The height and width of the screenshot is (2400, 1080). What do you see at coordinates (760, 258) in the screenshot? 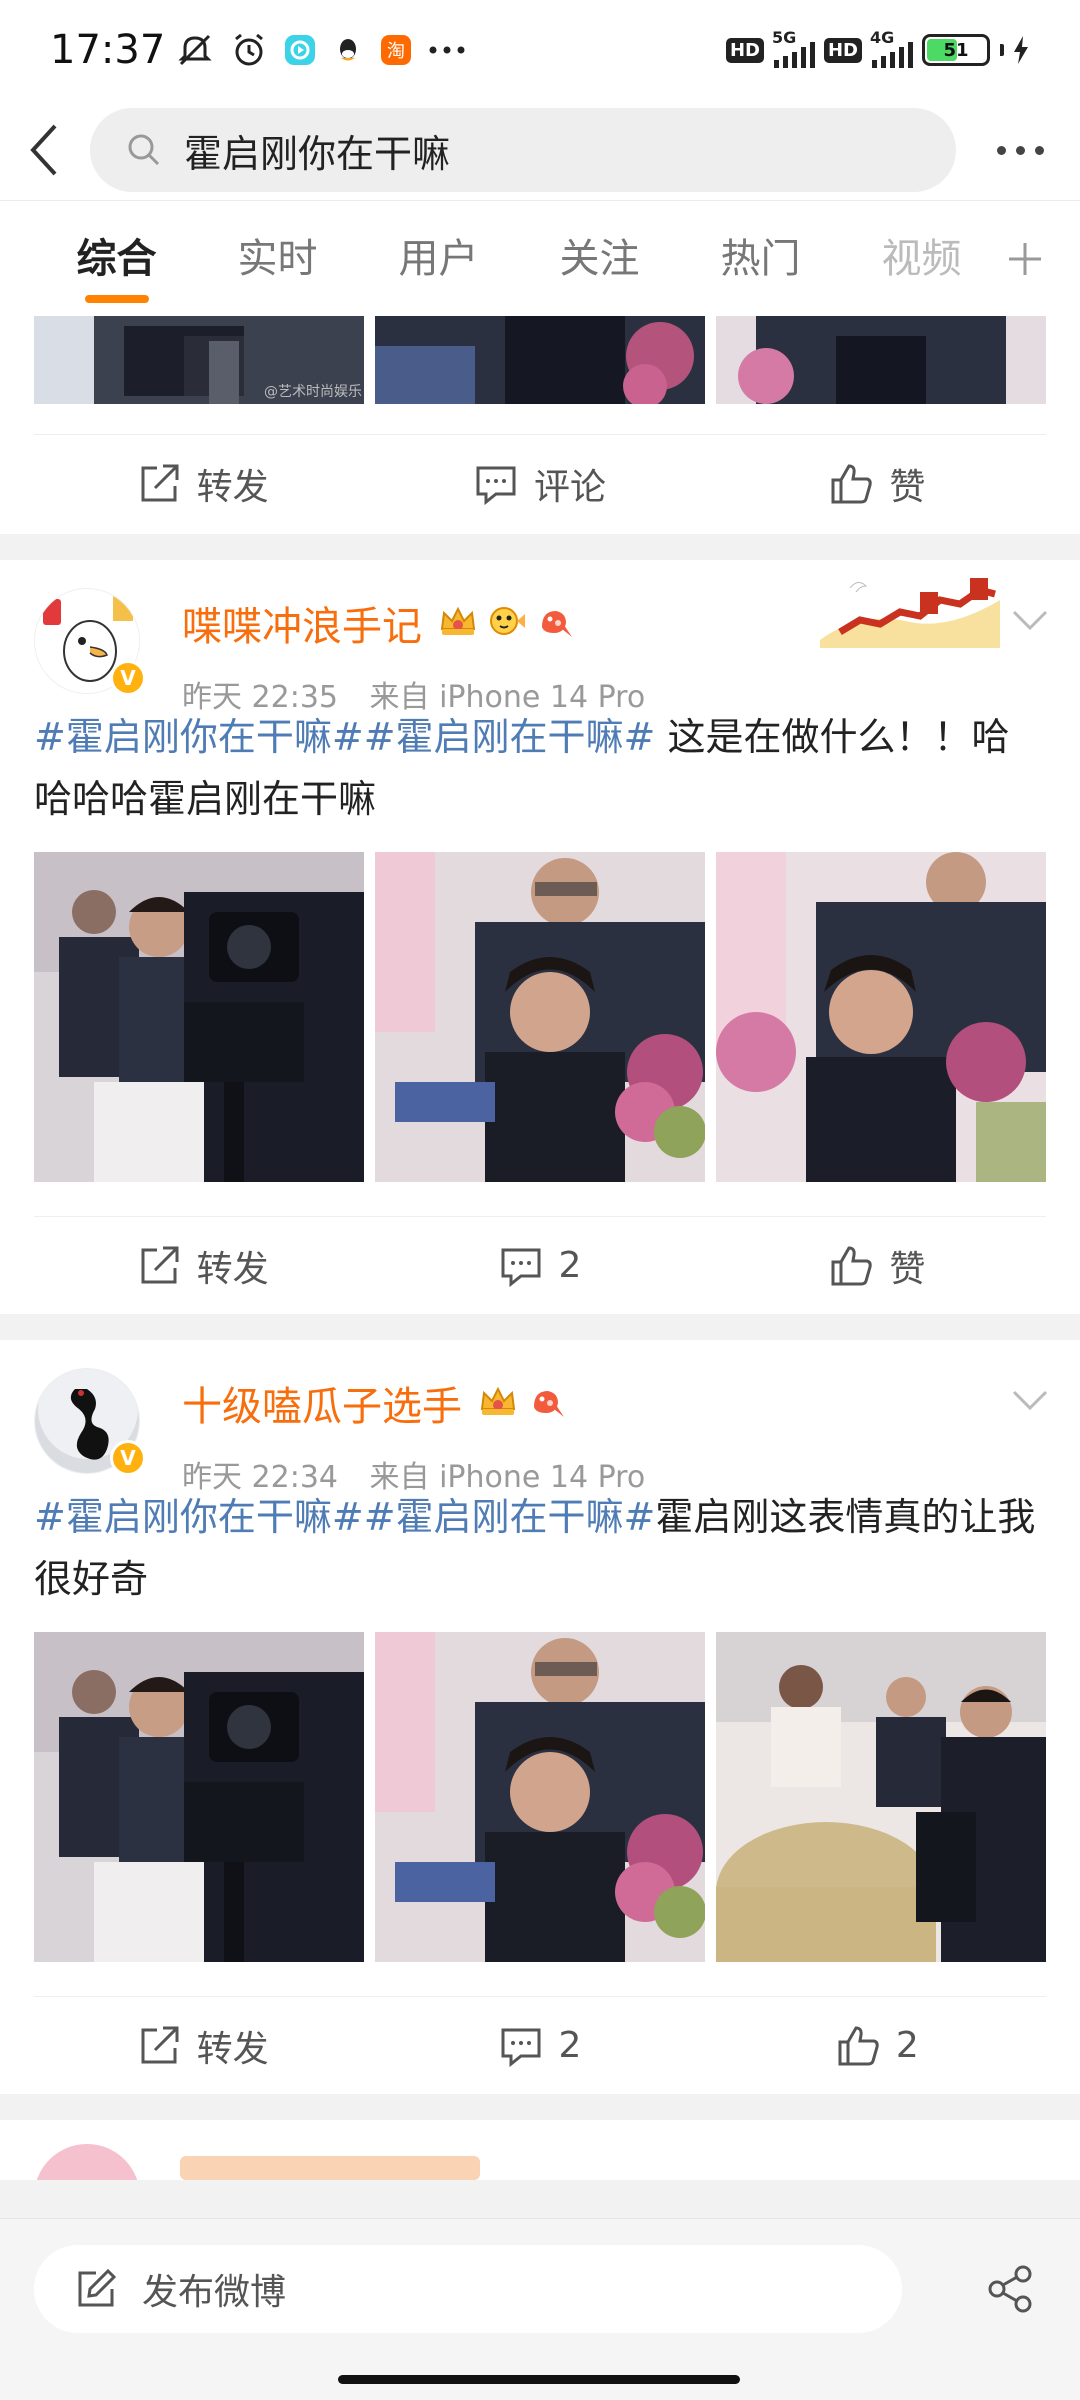
I see `tab-hot: 热门` at bounding box center [760, 258].